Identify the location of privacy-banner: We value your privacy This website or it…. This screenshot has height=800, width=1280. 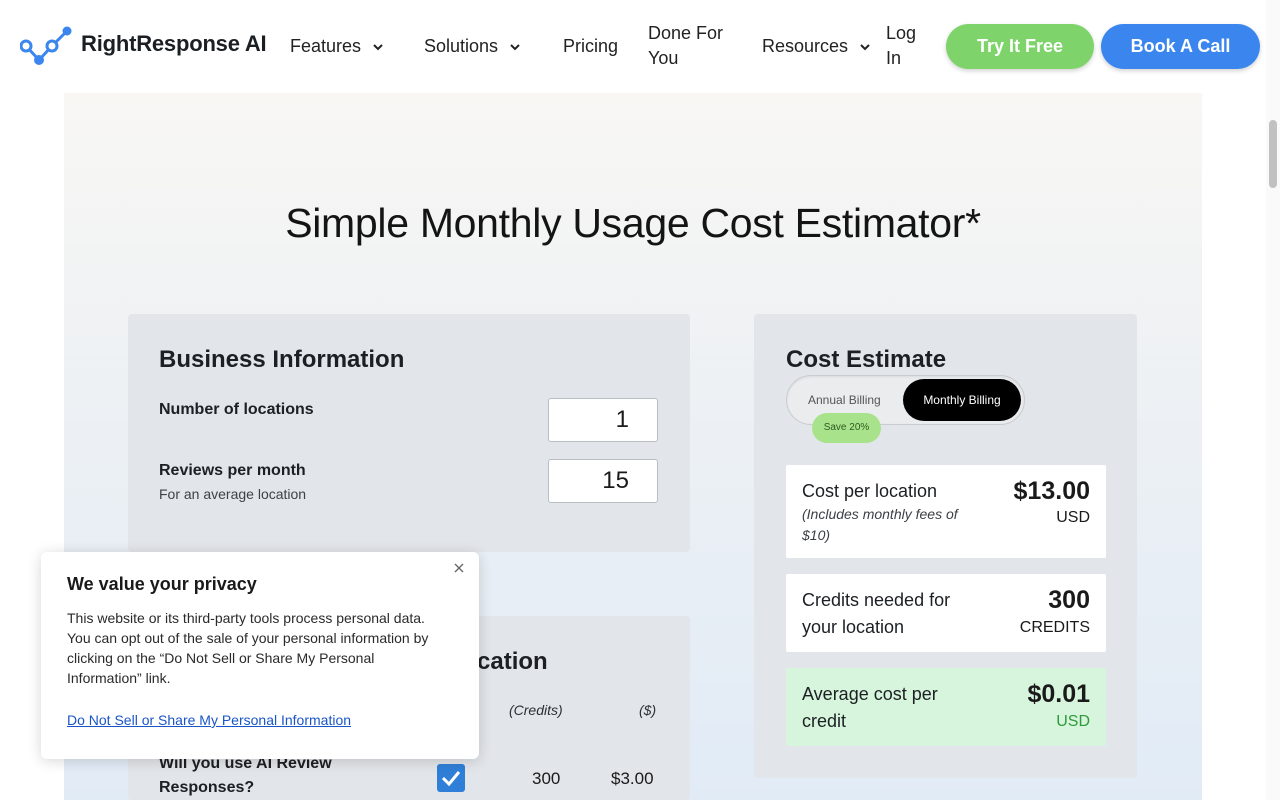
(260, 655).